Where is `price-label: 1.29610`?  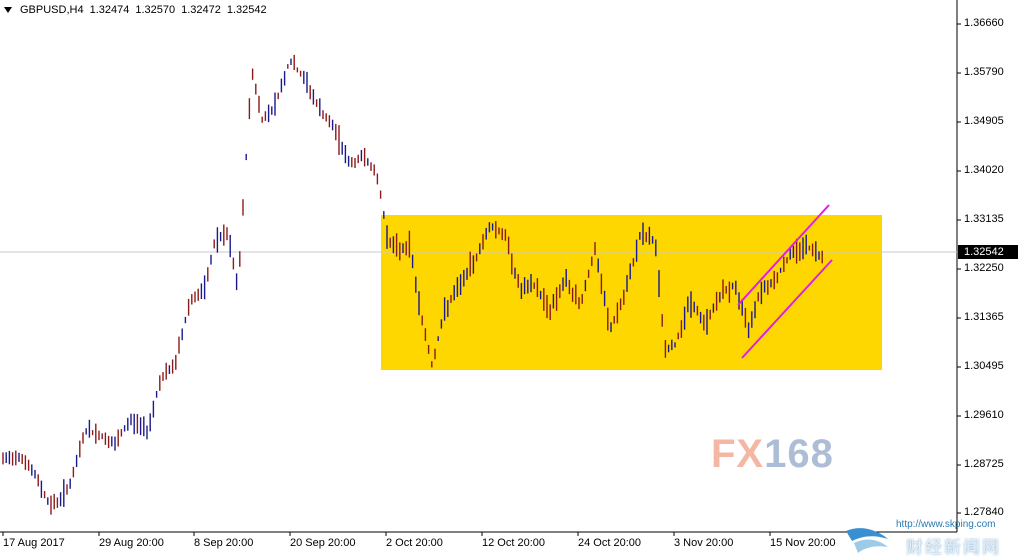
price-label: 1.29610 is located at coordinates (984, 415).